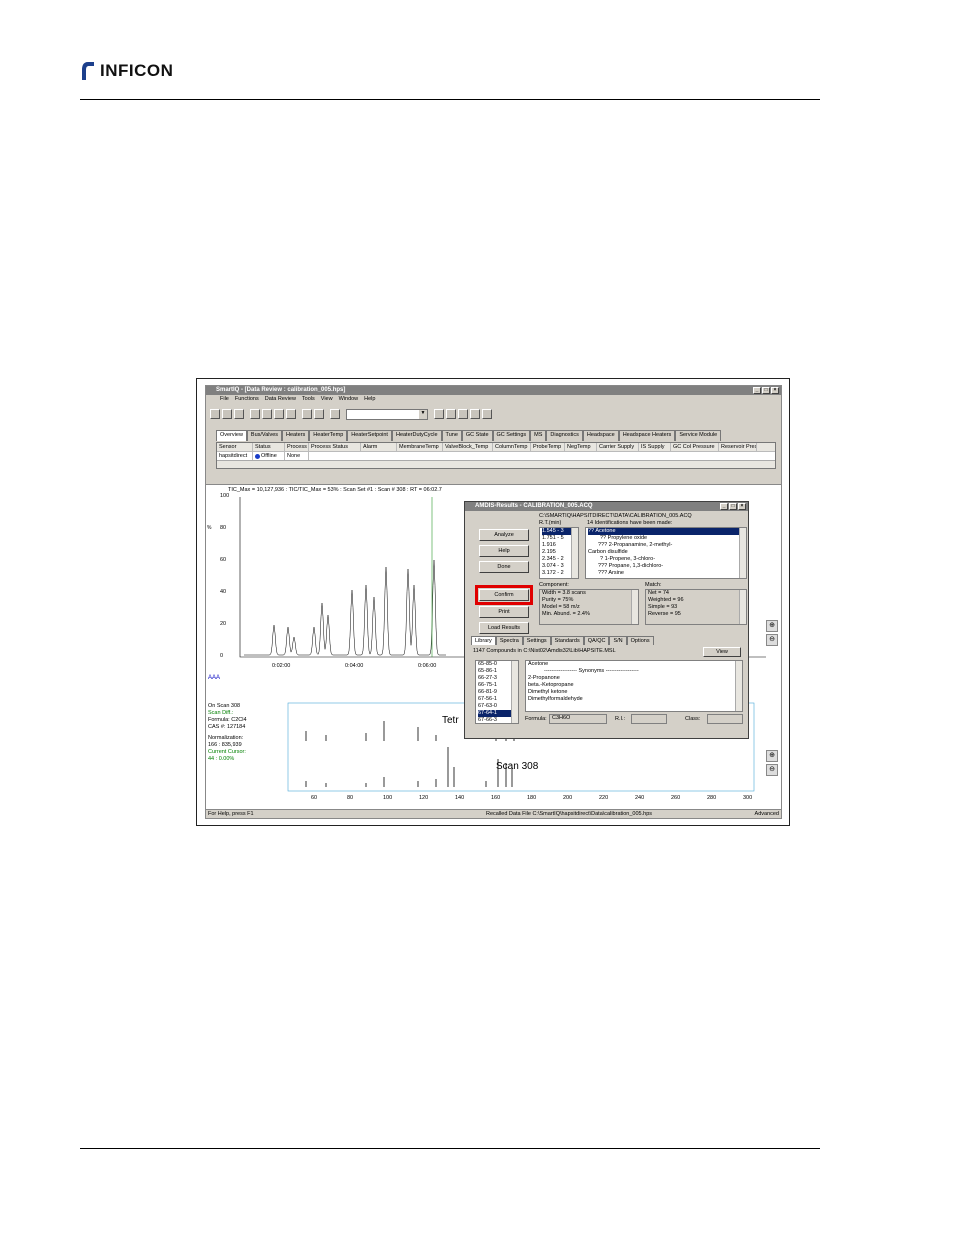 The height and width of the screenshot is (1235, 954). What do you see at coordinates (667, 573) in the screenshot?
I see `list-item: ??? Arsine` at bounding box center [667, 573].